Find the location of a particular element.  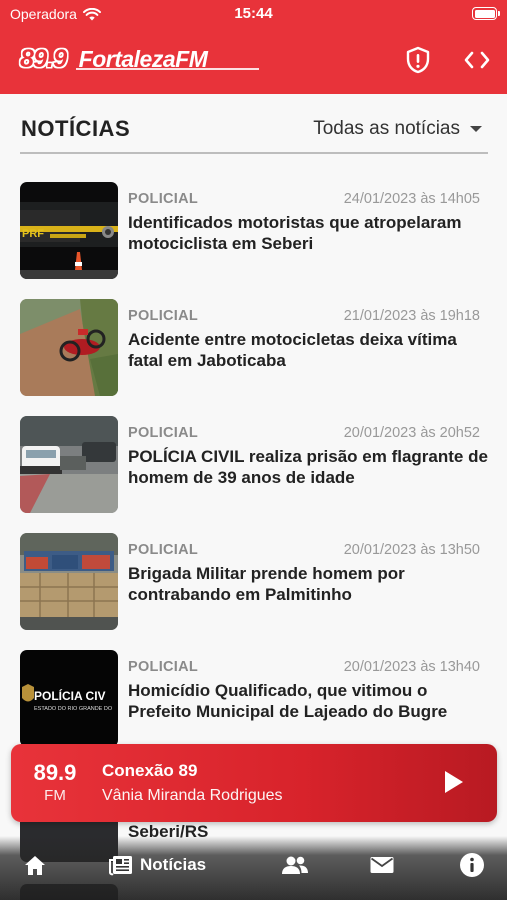

logo-underline is located at coordinates (167, 69).